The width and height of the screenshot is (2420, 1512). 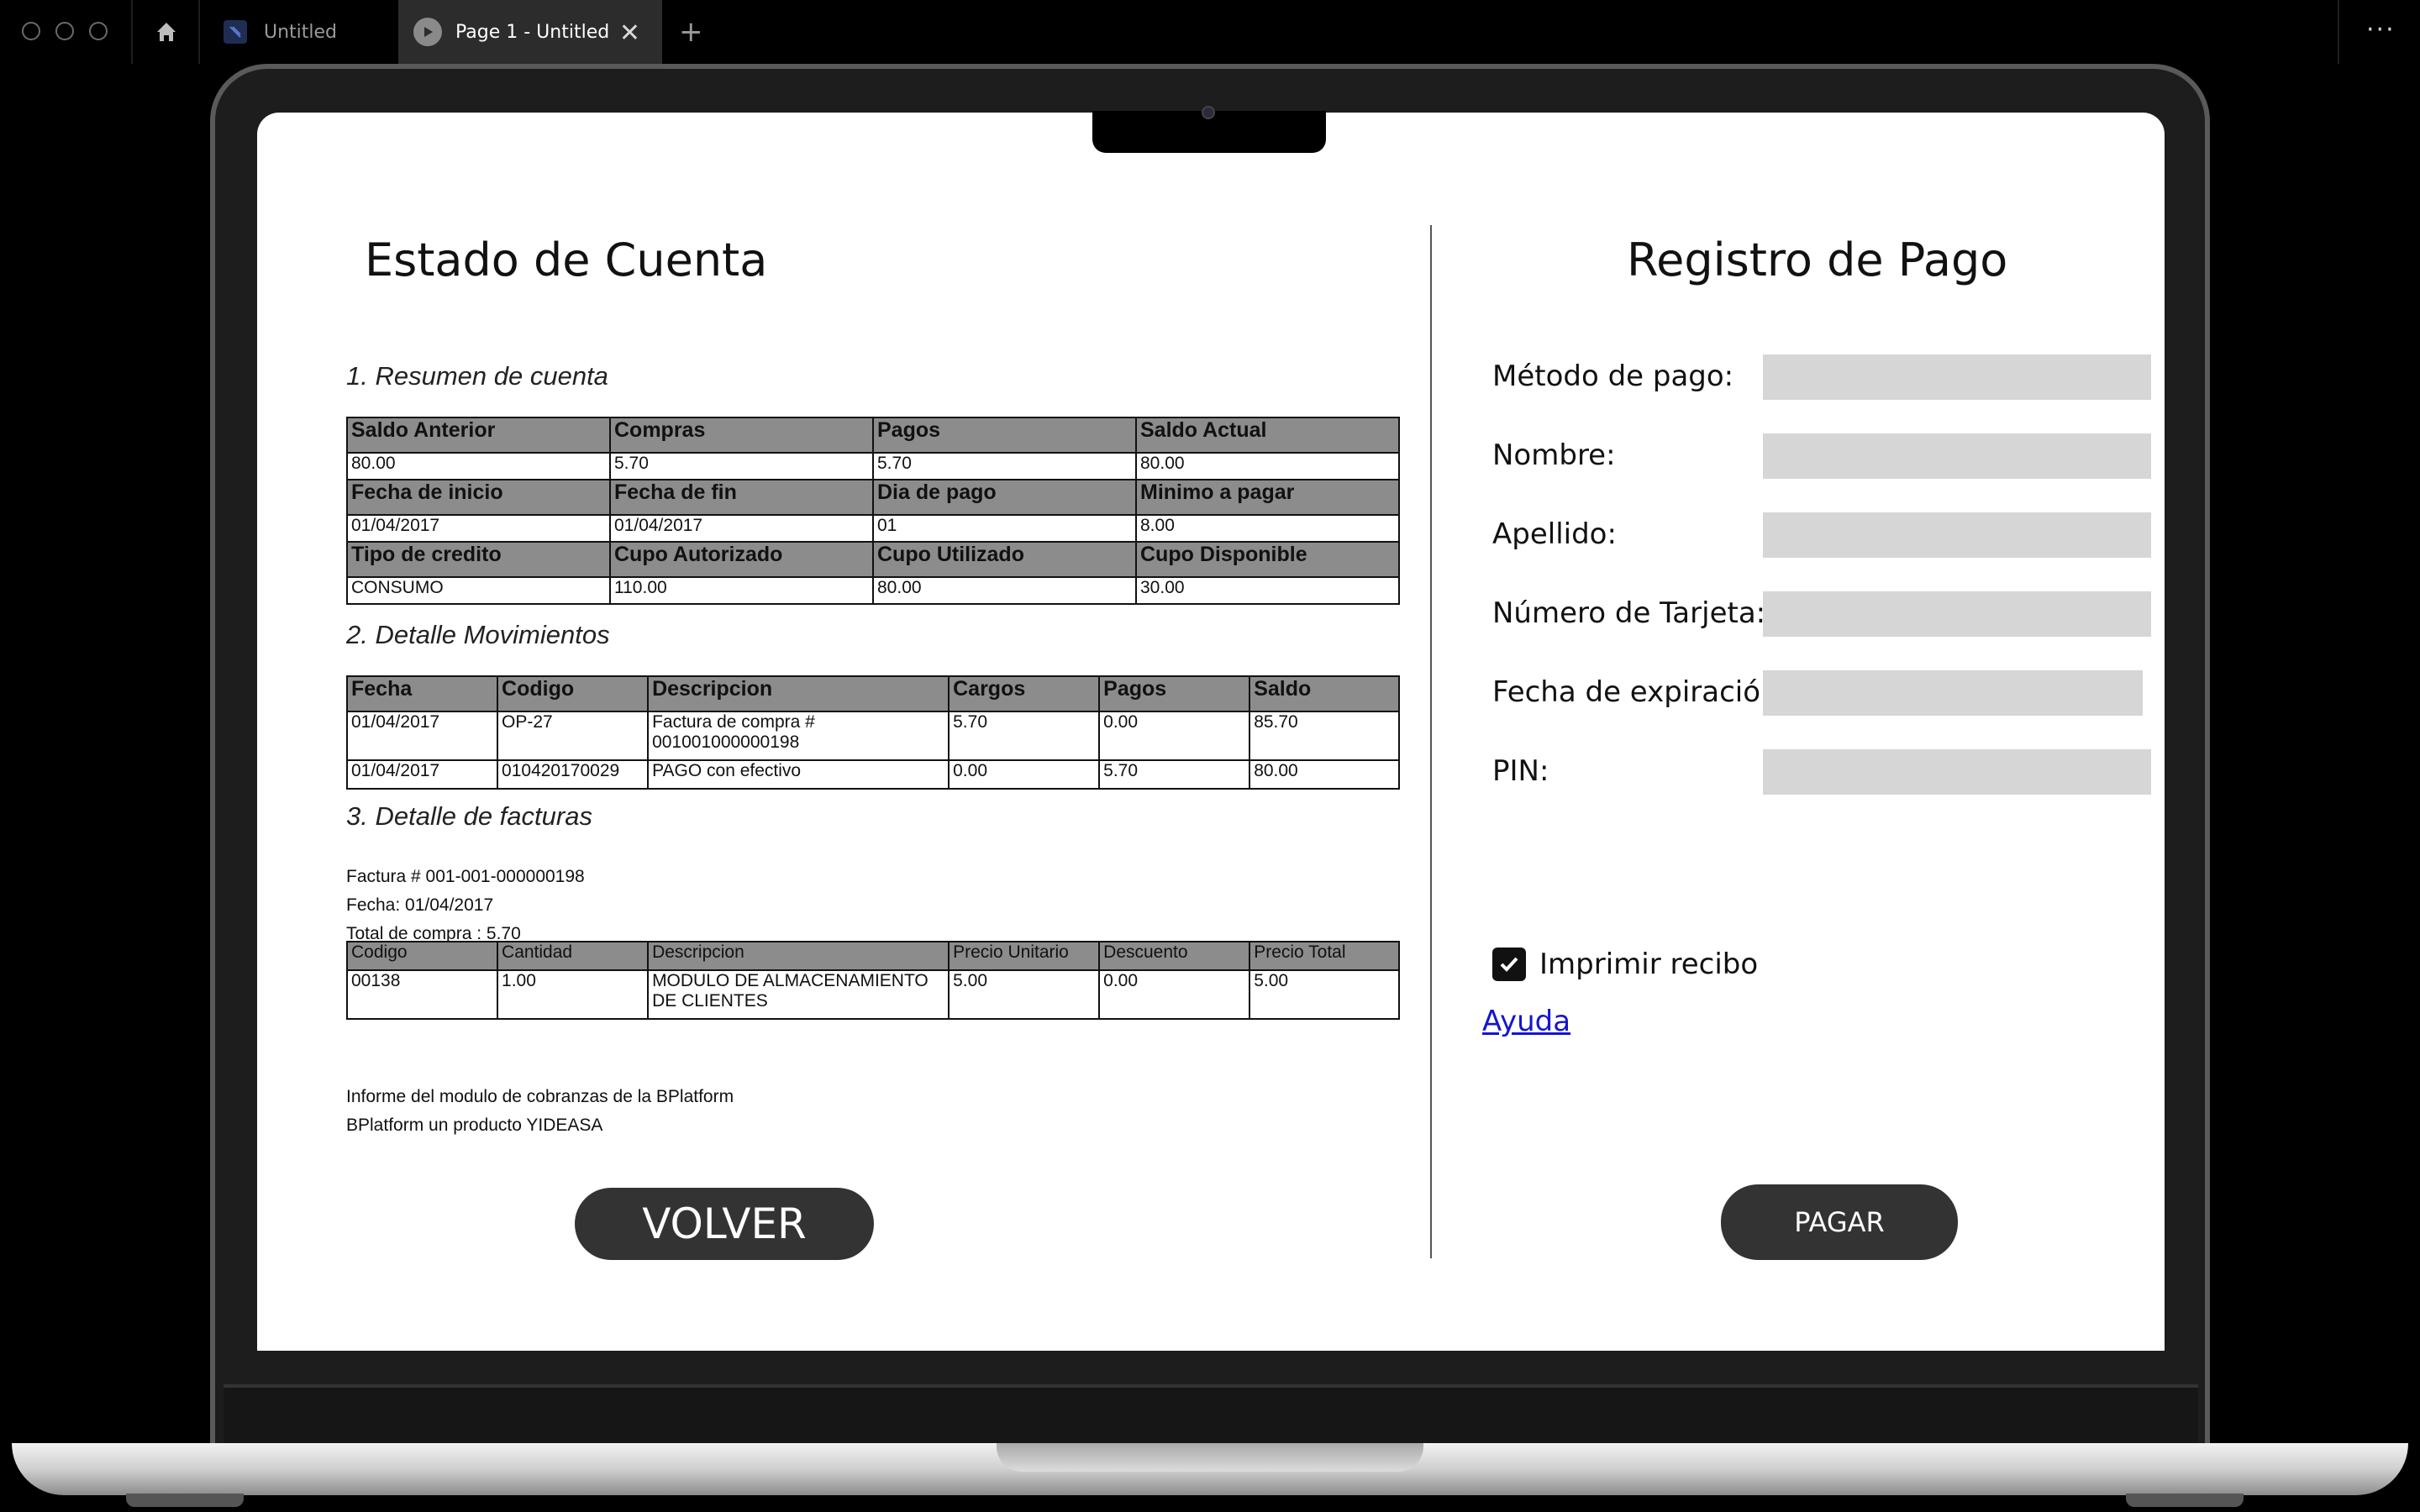 What do you see at coordinates (1004, 559) in the screenshot?
I see `table-header-cell: Cupo Utilizado` at bounding box center [1004, 559].